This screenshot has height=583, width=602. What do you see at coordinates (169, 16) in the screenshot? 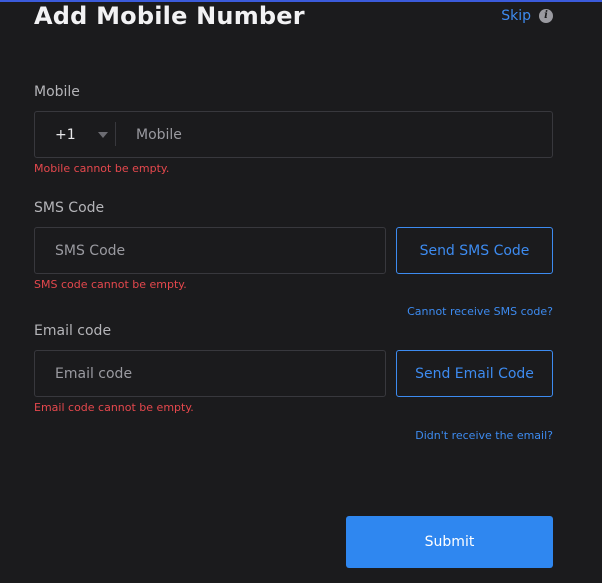
I see `page-title: Add Mobile Number` at bounding box center [169, 16].